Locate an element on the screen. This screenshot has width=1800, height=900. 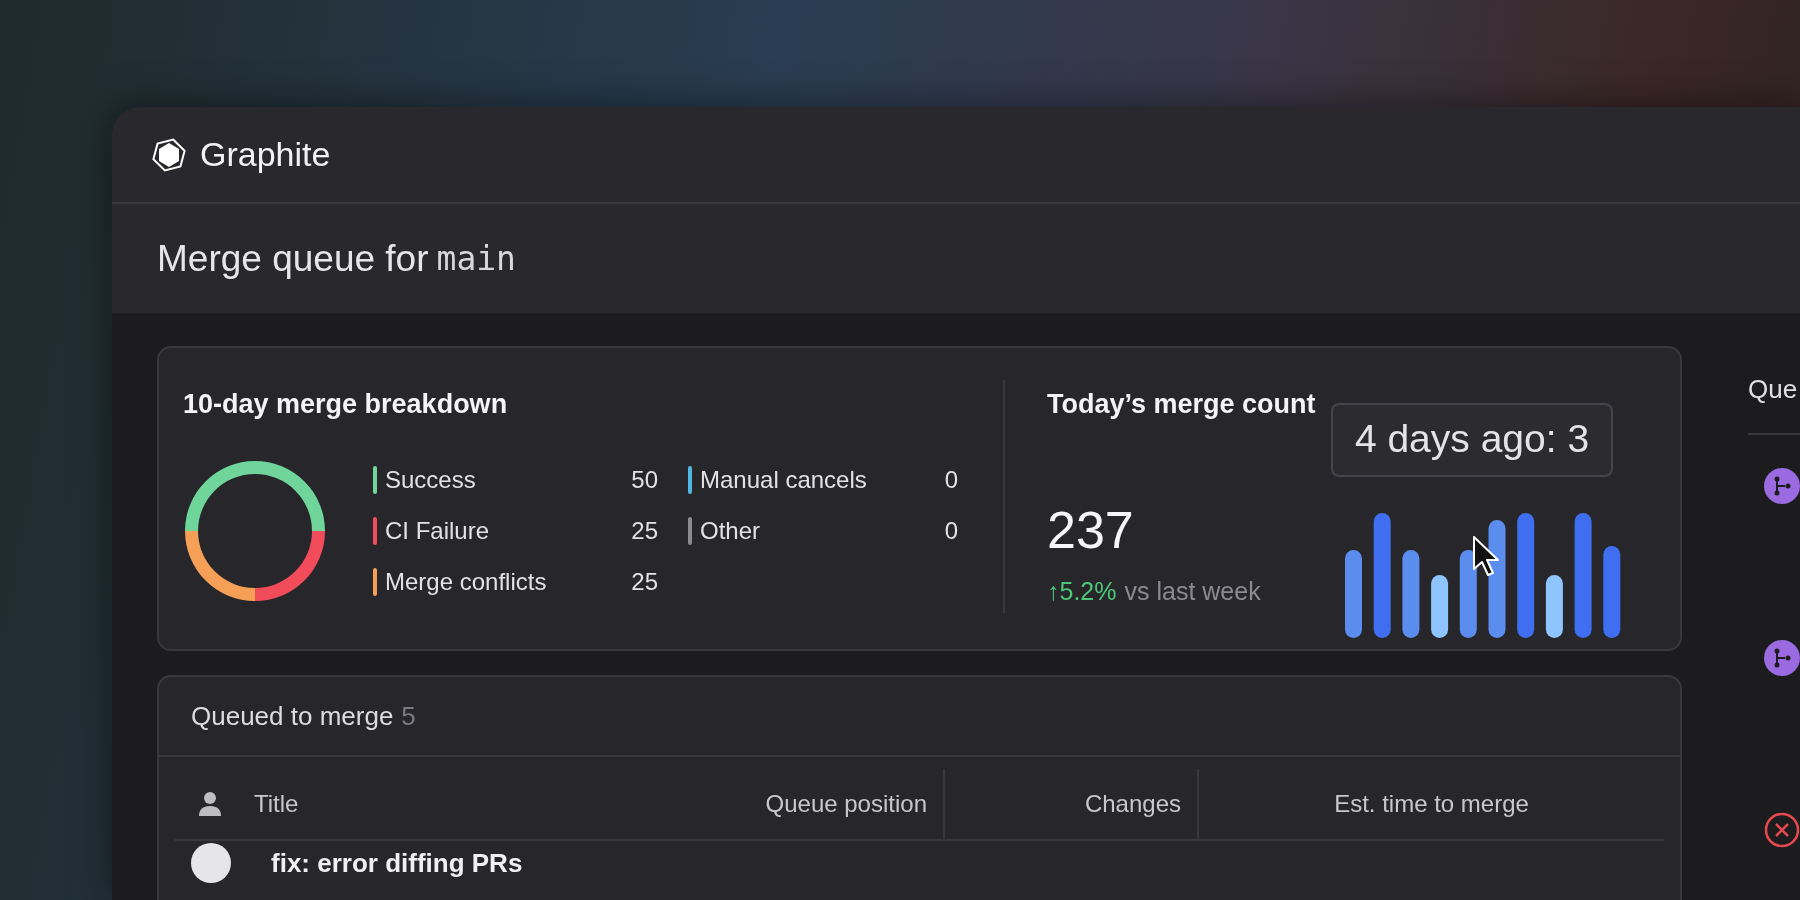
column-header: Est. time to merge is located at coordinates (1430, 804).